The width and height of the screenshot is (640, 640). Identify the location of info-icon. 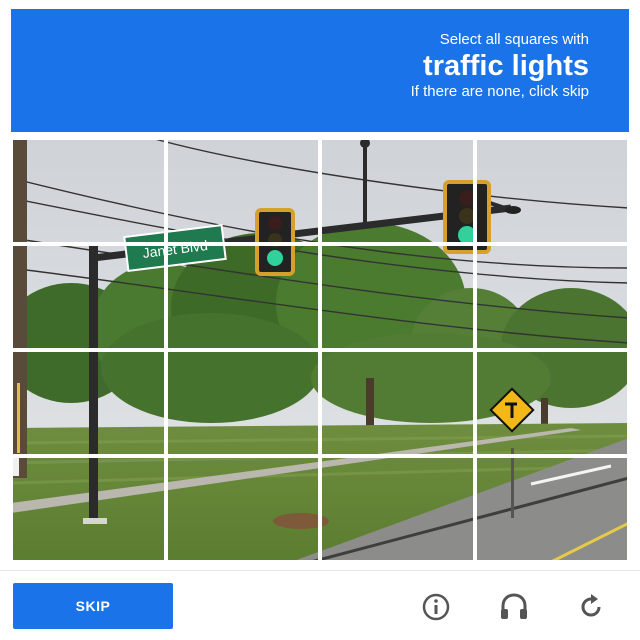
(436, 607).